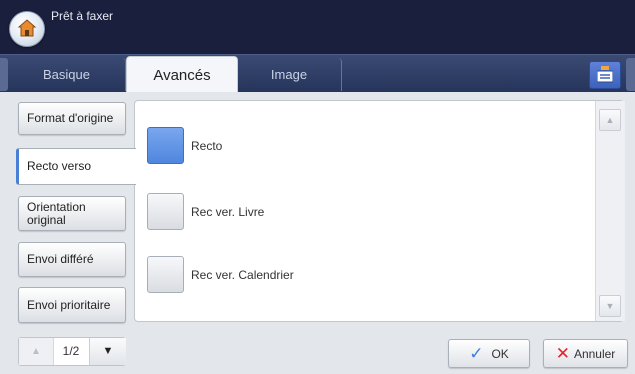  What do you see at coordinates (317, 27) in the screenshot?
I see `status-header: Prêt à faxer` at bounding box center [317, 27].